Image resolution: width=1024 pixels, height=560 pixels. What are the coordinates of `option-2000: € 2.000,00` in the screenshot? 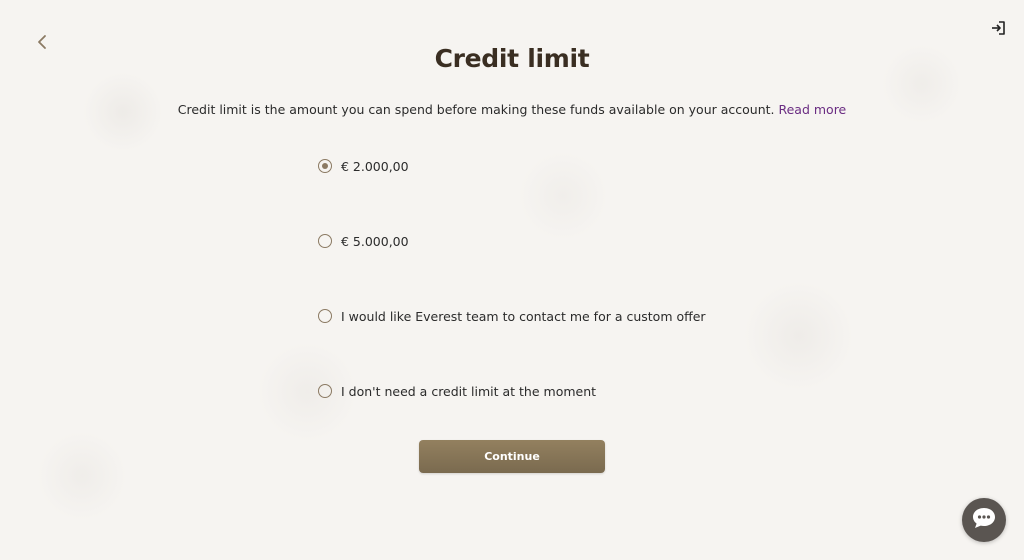 It's located at (528, 166).